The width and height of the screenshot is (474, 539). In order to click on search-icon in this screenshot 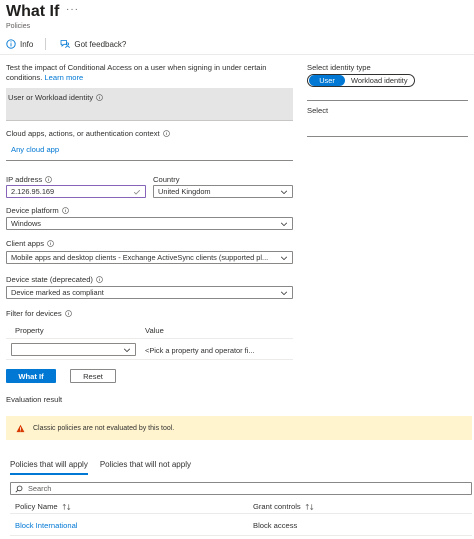, I will do `click(19, 488)`.